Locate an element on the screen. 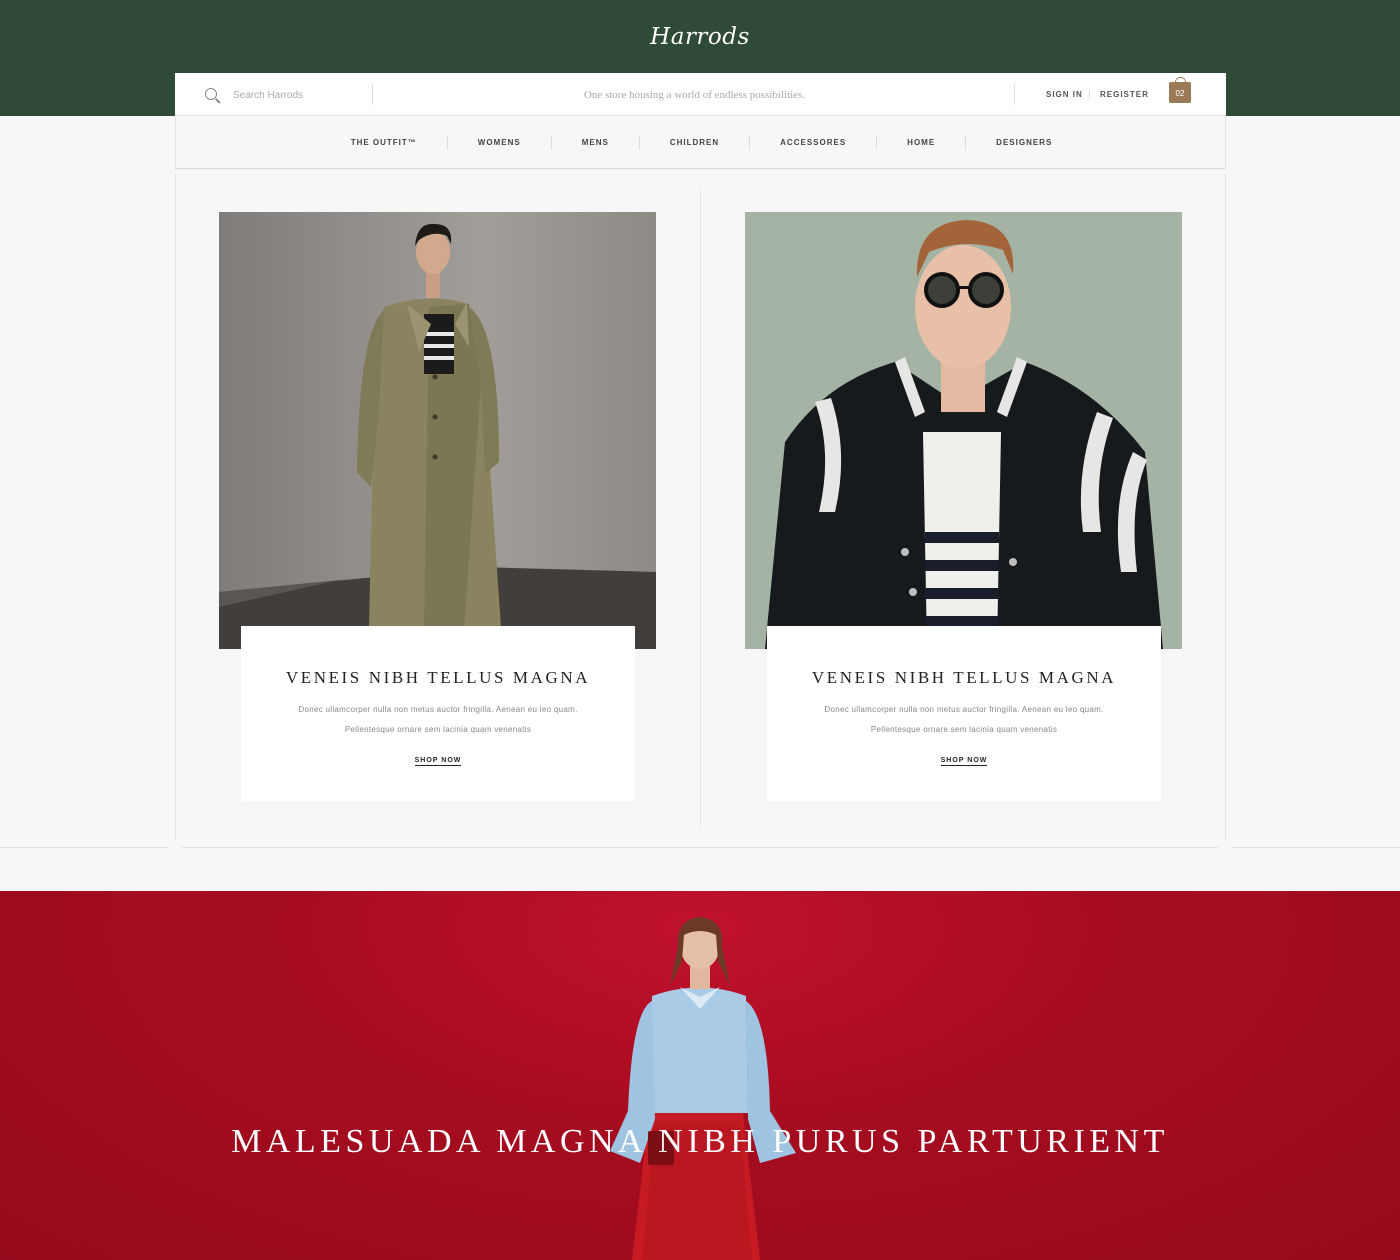 The image size is (1400, 1260). panel-divider is located at coordinates (700, 508).